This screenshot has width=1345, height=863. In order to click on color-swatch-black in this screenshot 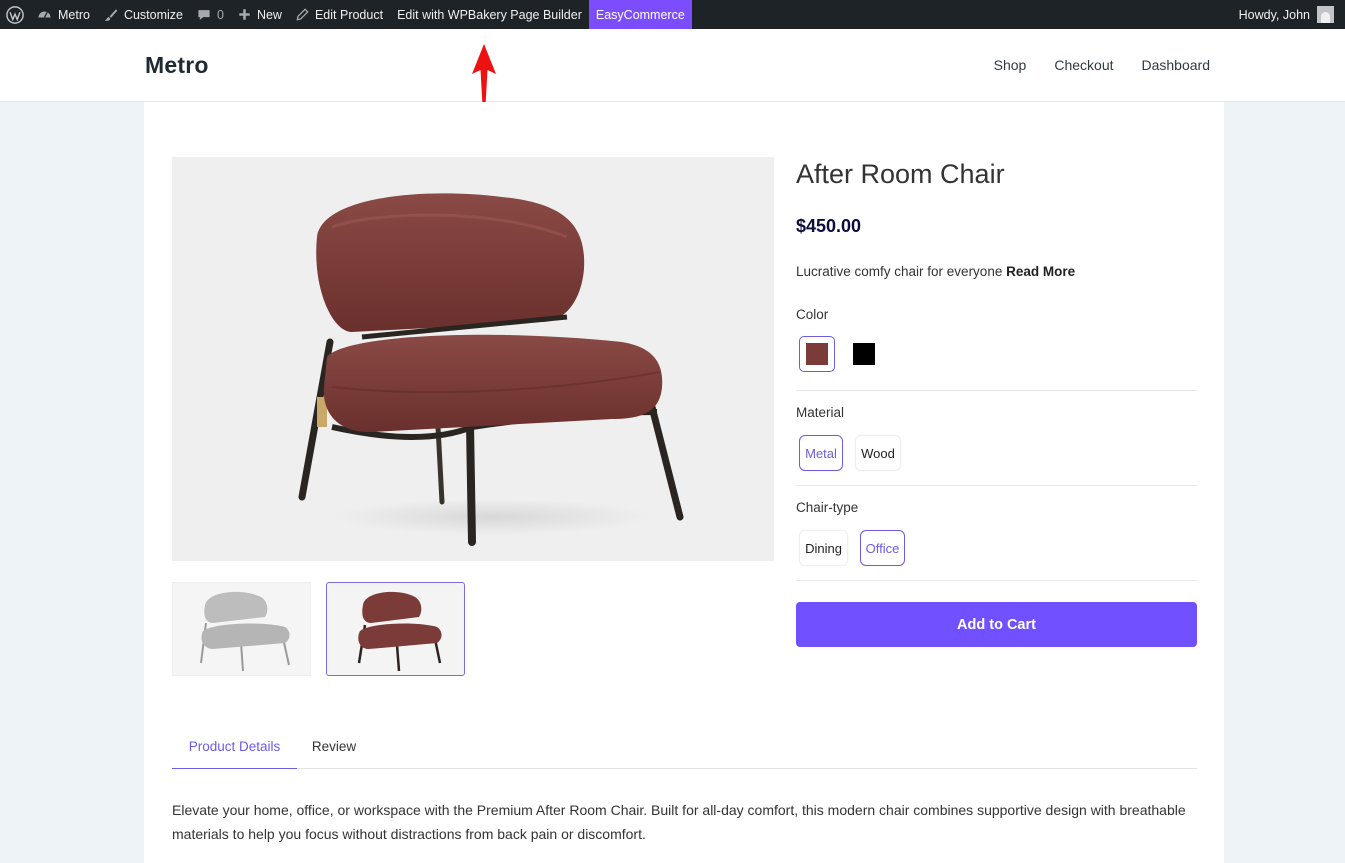, I will do `click(864, 354)`.